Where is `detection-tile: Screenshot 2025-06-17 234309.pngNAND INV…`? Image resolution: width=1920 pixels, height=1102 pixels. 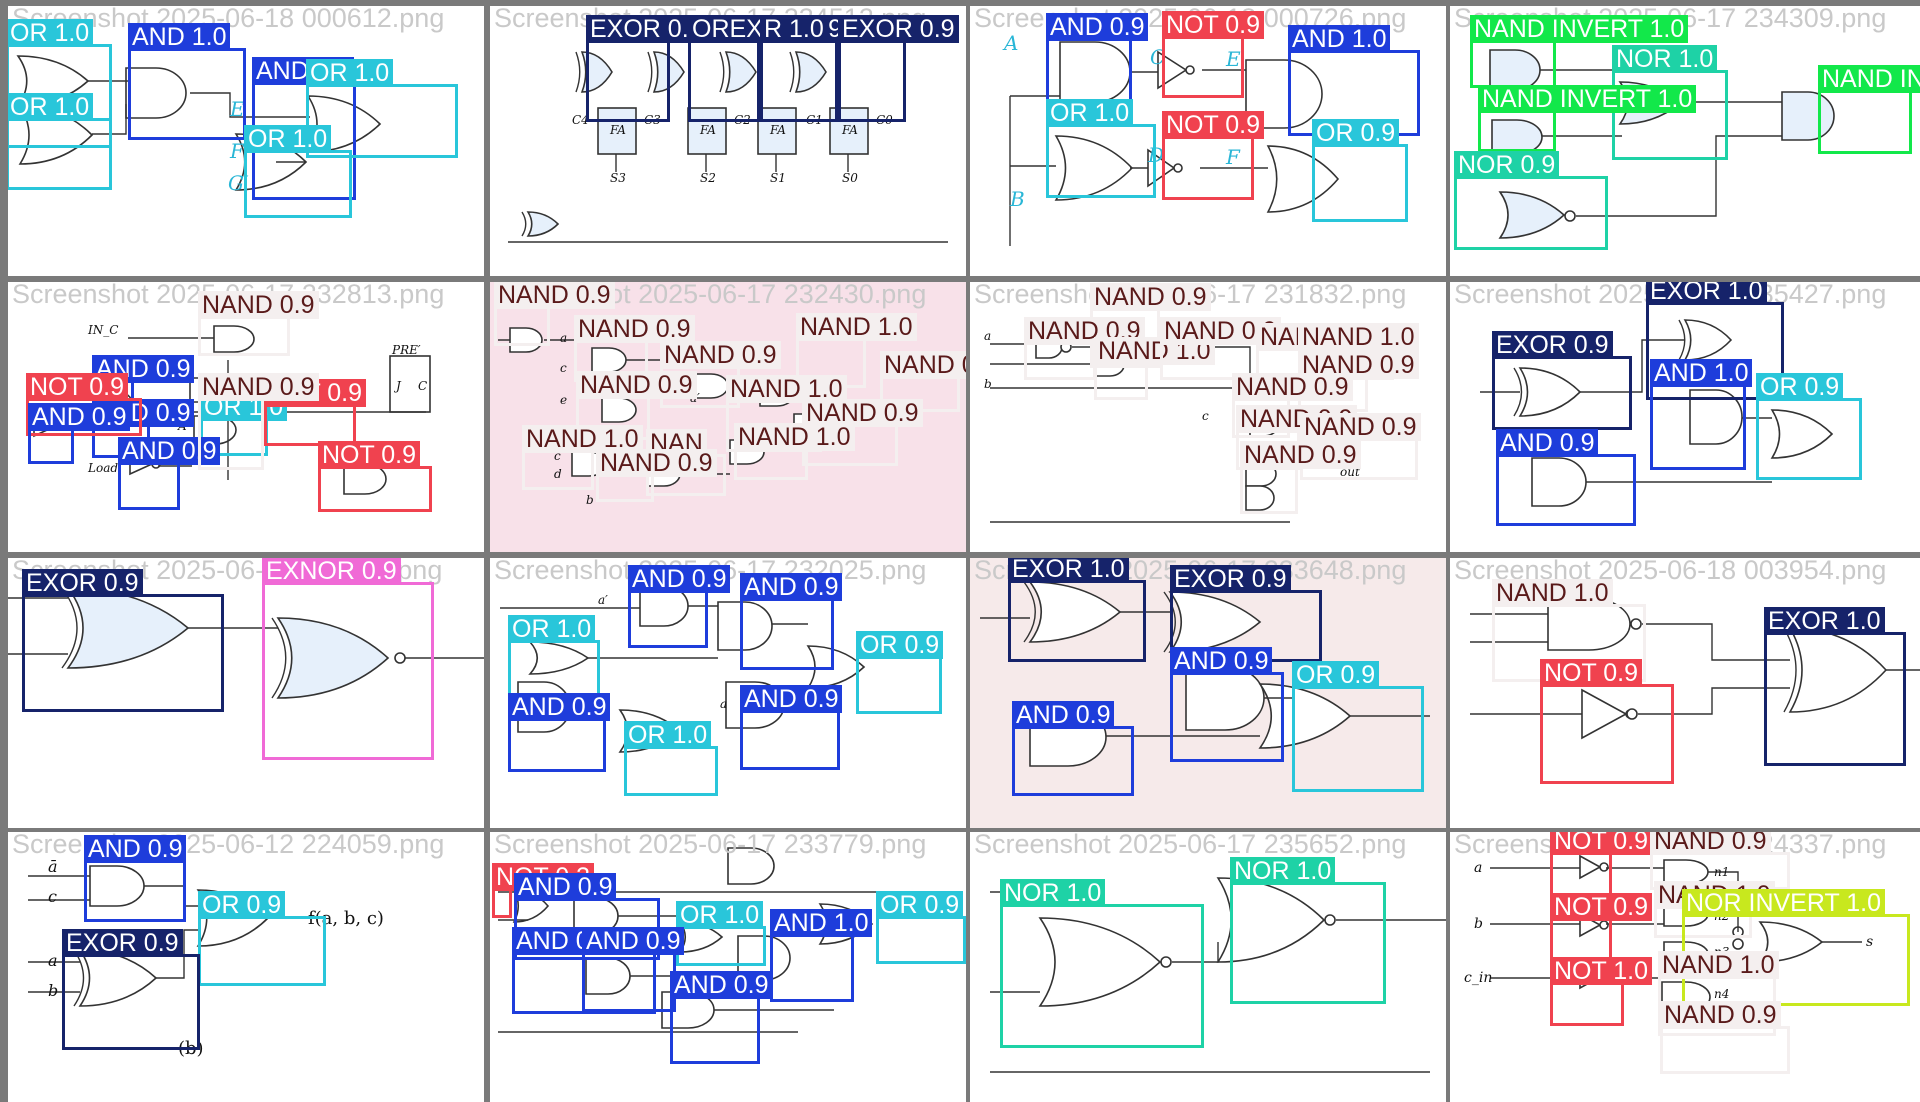 detection-tile: Screenshot 2025-06-17 234309.pngNAND INV… is located at coordinates (1685, 141).